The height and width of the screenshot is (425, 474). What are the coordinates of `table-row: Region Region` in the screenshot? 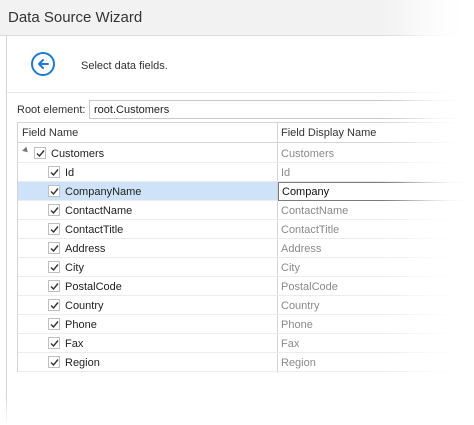 It's located at (246, 362).